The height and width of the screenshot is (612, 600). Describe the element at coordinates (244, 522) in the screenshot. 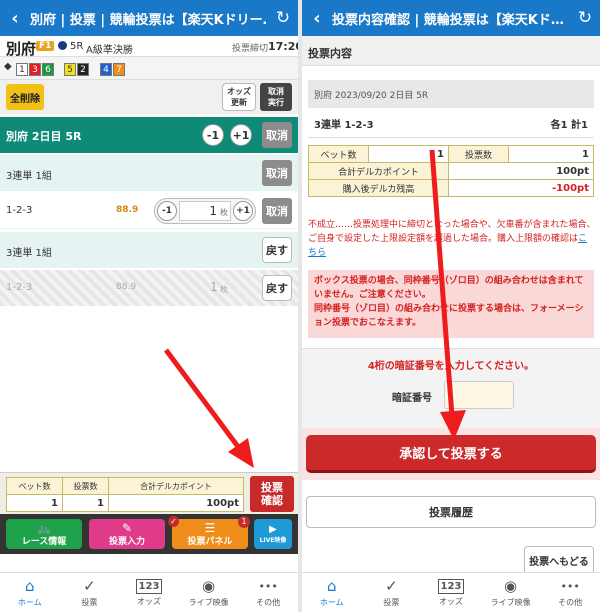

I see `panel-count-badge: 1` at that location.